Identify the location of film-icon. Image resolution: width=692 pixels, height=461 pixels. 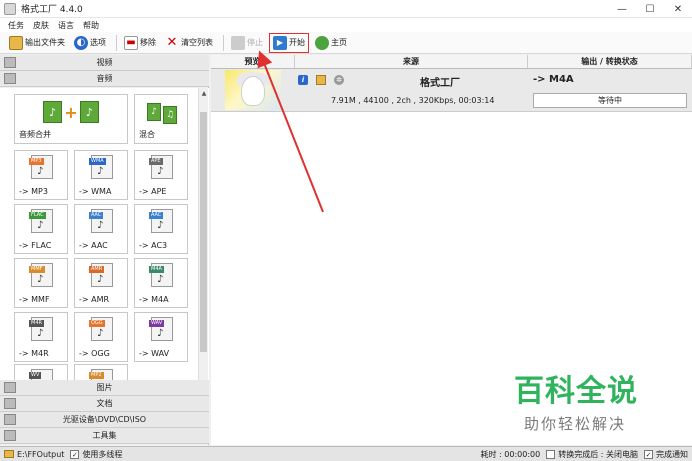
(10, 62).